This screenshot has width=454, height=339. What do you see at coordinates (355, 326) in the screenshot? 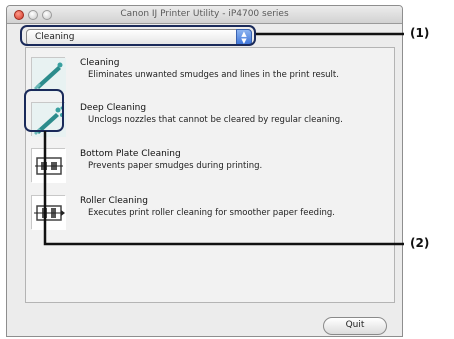
I see `quit-button: Quit` at bounding box center [355, 326].